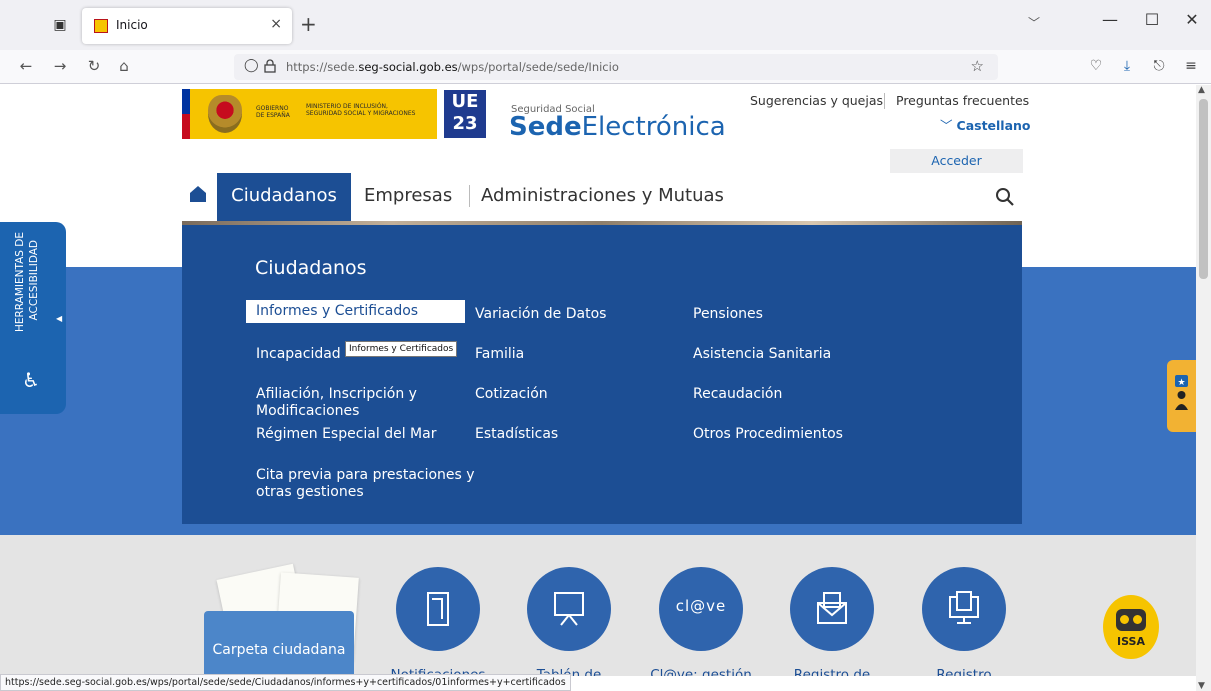 This screenshot has height=691, width=1211. Describe the element at coordinates (605, 25) in the screenshot. I see `browser-tab-bar: ▣ Inicio × + ﹀ — ☐ ✕` at that location.